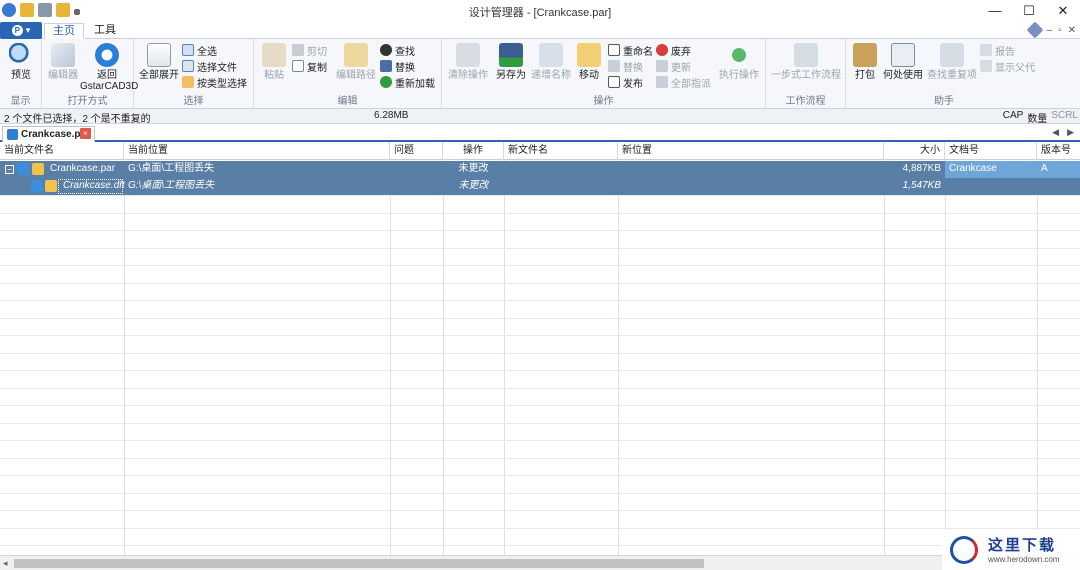  I want to click on help-icon, so click(1034, 30).